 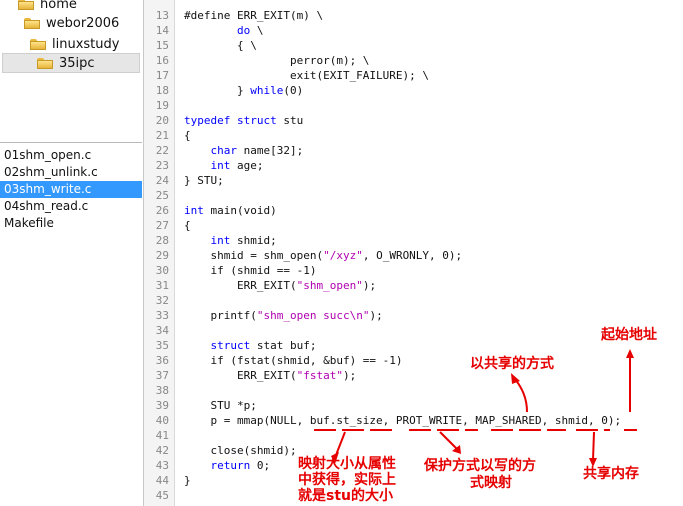 What do you see at coordinates (521, 395) in the screenshot?
I see `arrow-shared` at bounding box center [521, 395].